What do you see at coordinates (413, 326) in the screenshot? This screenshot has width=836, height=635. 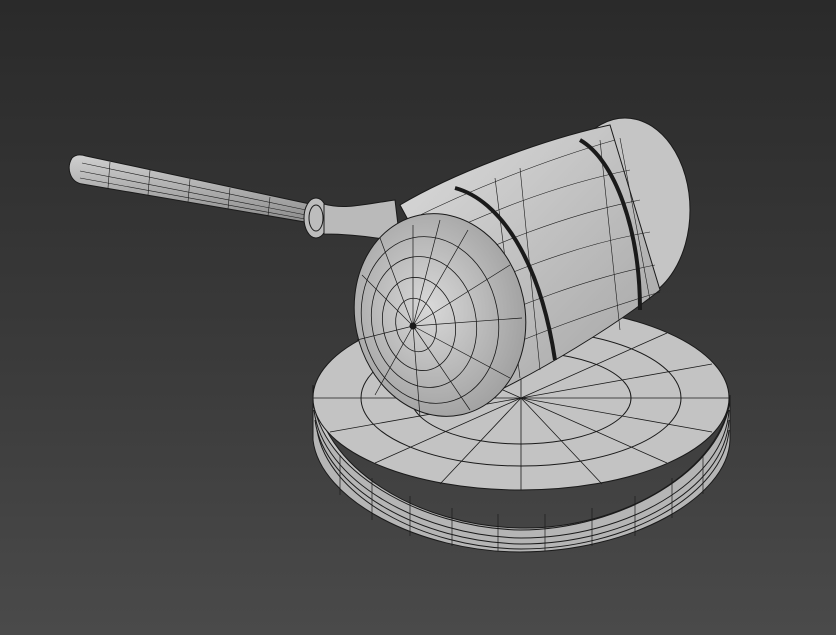 I see `gavel-head-face-center` at bounding box center [413, 326].